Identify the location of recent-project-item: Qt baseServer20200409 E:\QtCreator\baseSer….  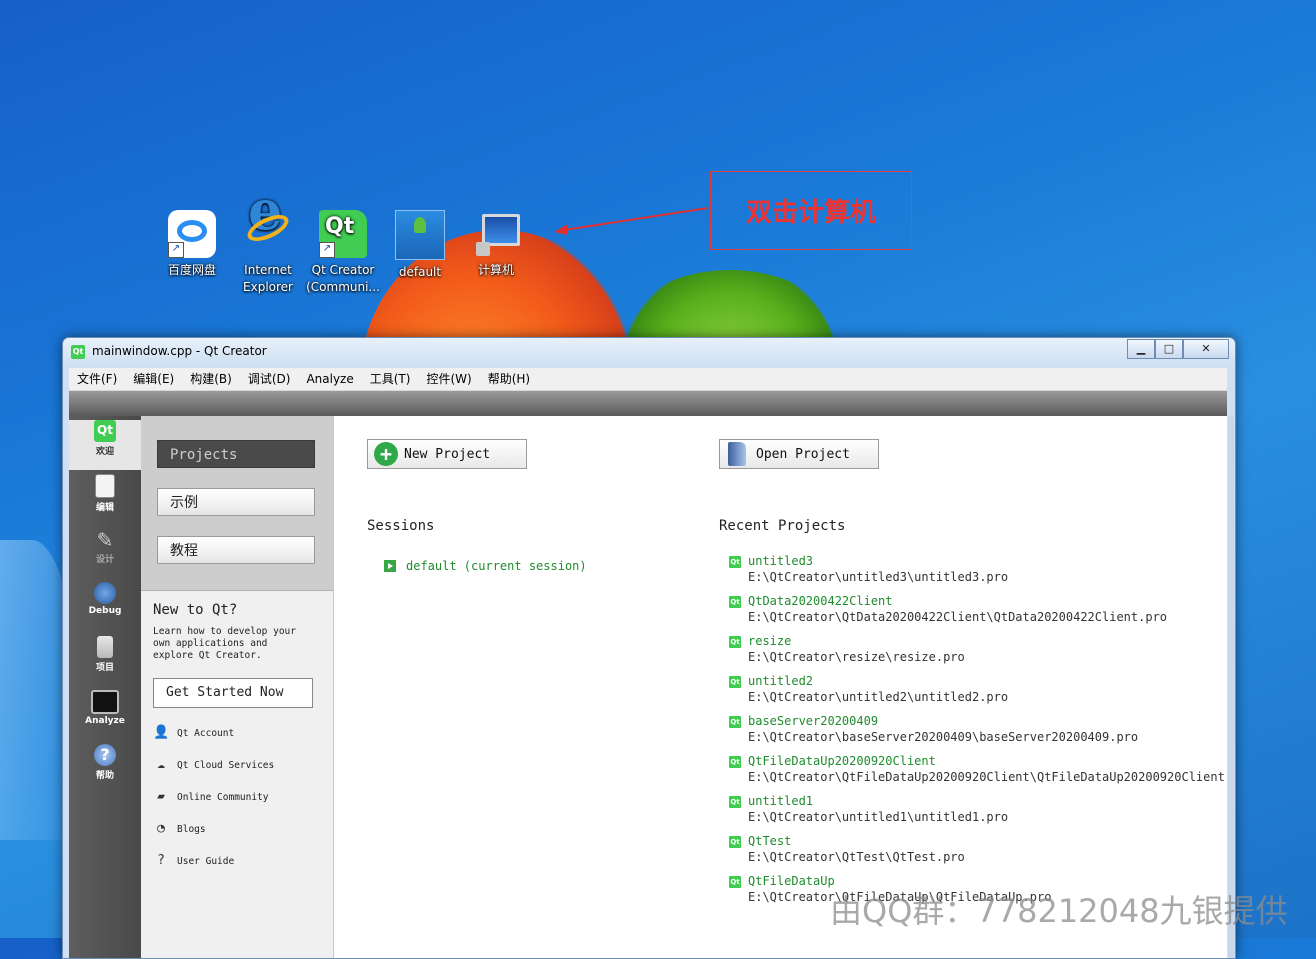
(978, 734).